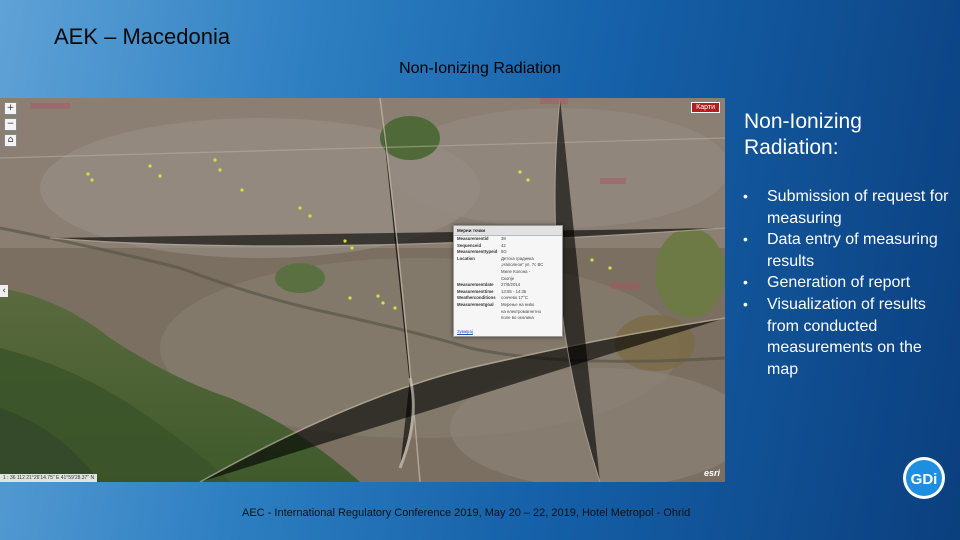  I want to click on popup-title: Мерни точки, so click(508, 231).